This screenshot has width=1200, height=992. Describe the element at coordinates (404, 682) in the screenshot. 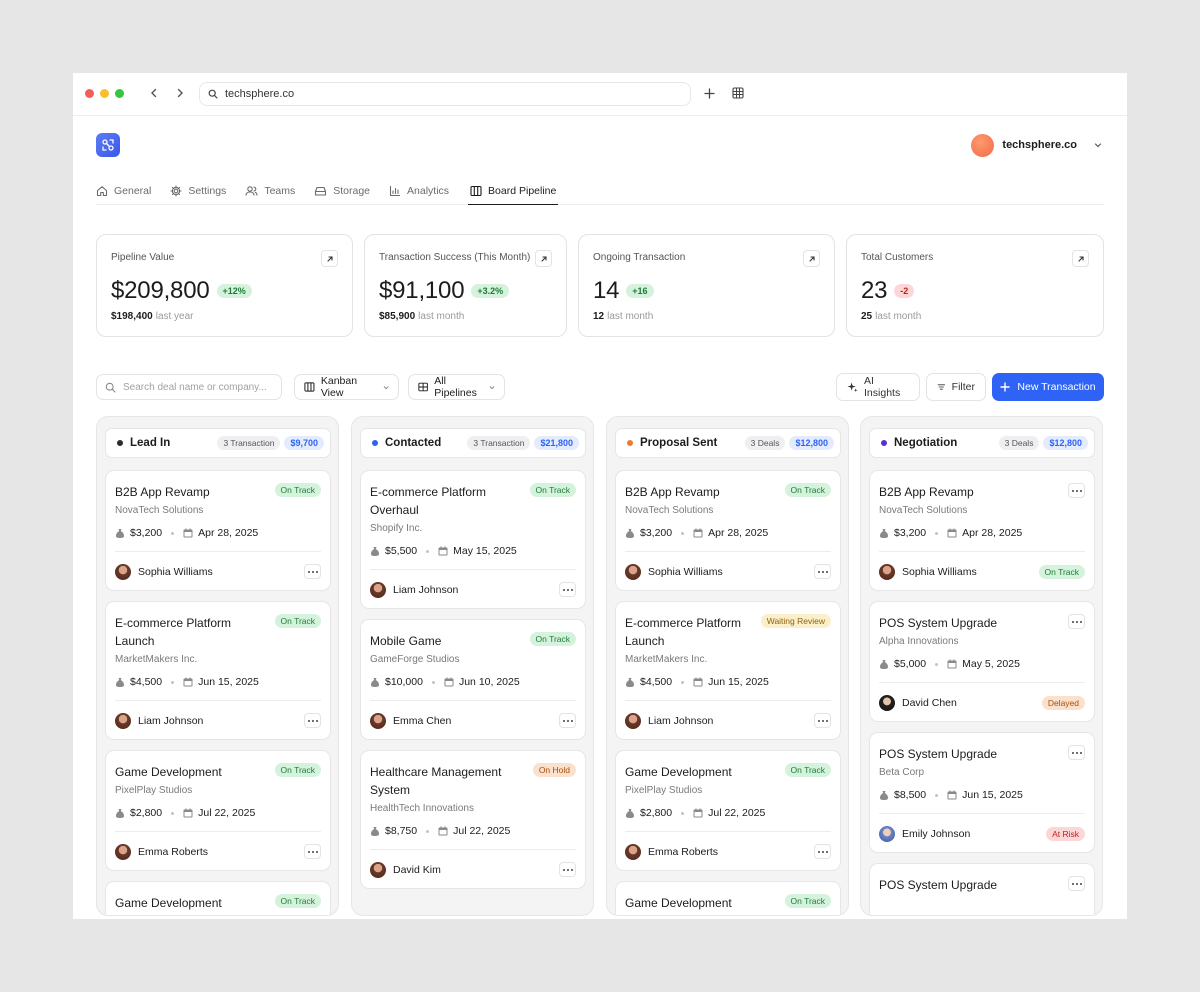

I see `deal-amount: $10,000` at that location.